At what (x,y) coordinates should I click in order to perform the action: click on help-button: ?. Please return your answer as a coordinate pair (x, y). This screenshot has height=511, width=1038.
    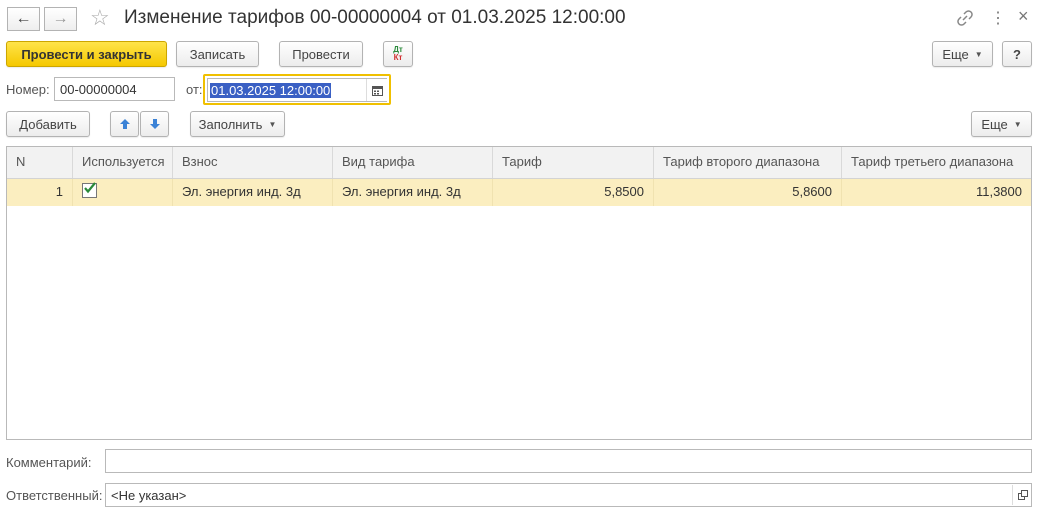
    Looking at the image, I should click on (1017, 54).